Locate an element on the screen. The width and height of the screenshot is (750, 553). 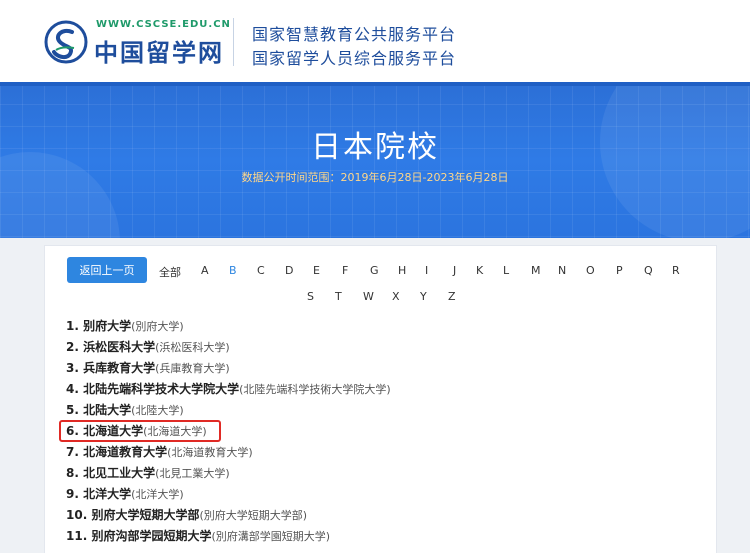
school-list-item: 9. 北洋大学(北洋大学) is located at coordinates (125, 493).